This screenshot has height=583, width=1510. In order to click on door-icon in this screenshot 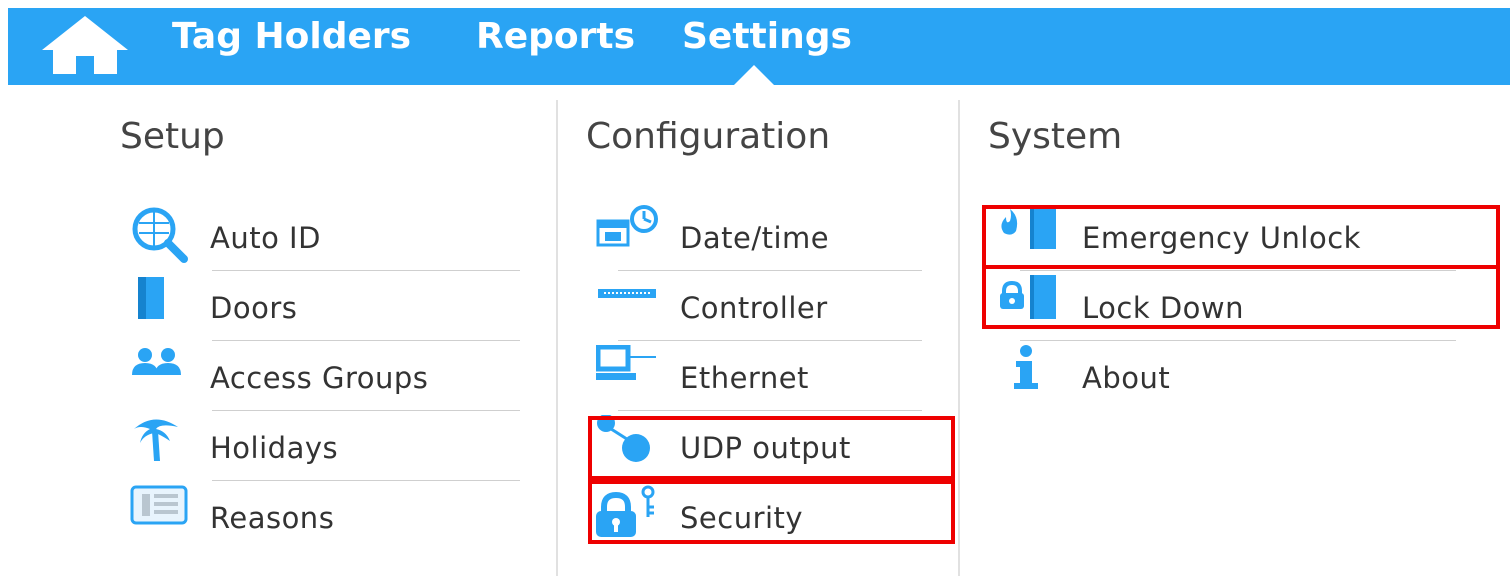, I will do `click(151, 298)`.